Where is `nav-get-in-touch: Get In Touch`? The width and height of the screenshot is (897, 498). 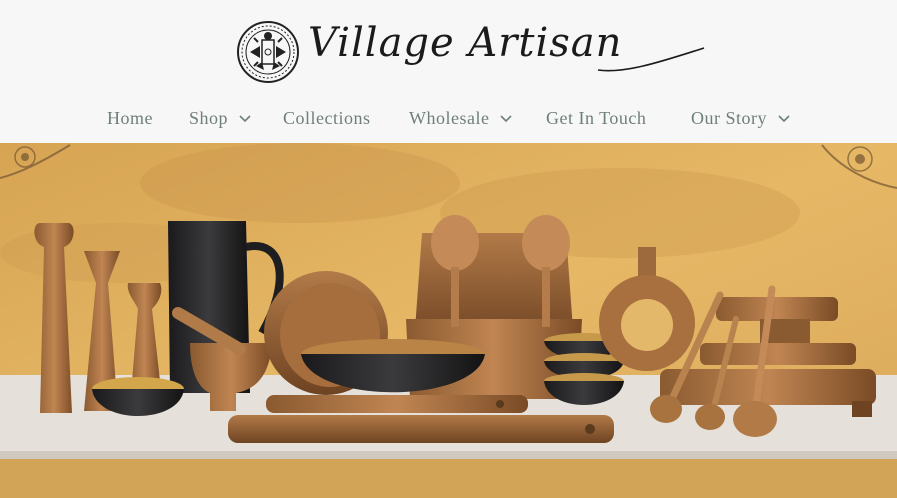 nav-get-in-touch: Get In Touch is located at coordinates (596, 118).